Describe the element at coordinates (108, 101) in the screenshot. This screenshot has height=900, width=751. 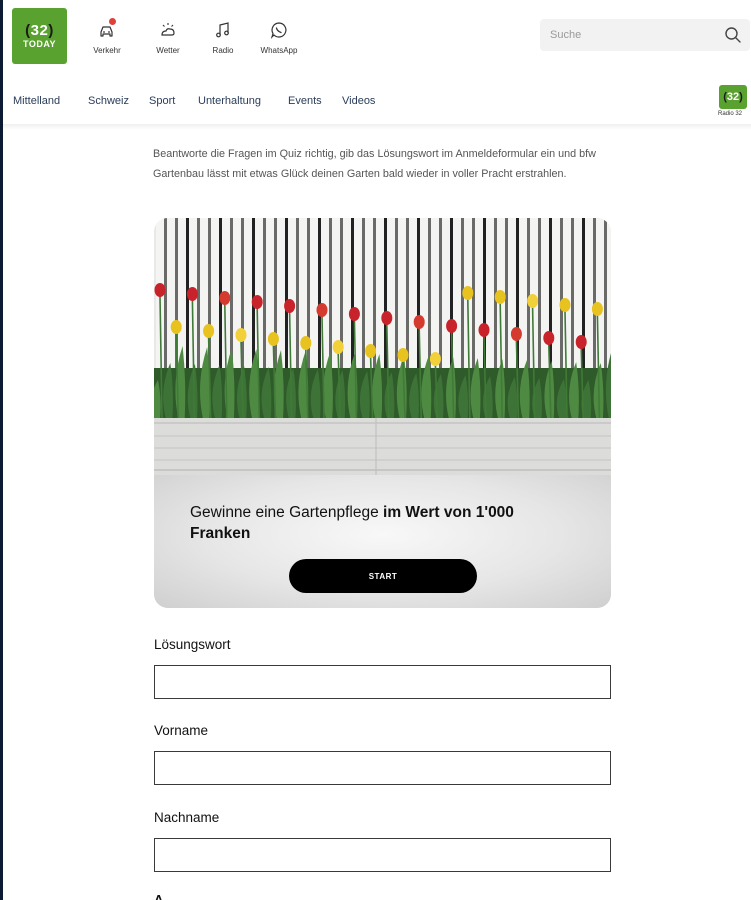
I see `nav-item-schweiz: Schweiz` at that location.